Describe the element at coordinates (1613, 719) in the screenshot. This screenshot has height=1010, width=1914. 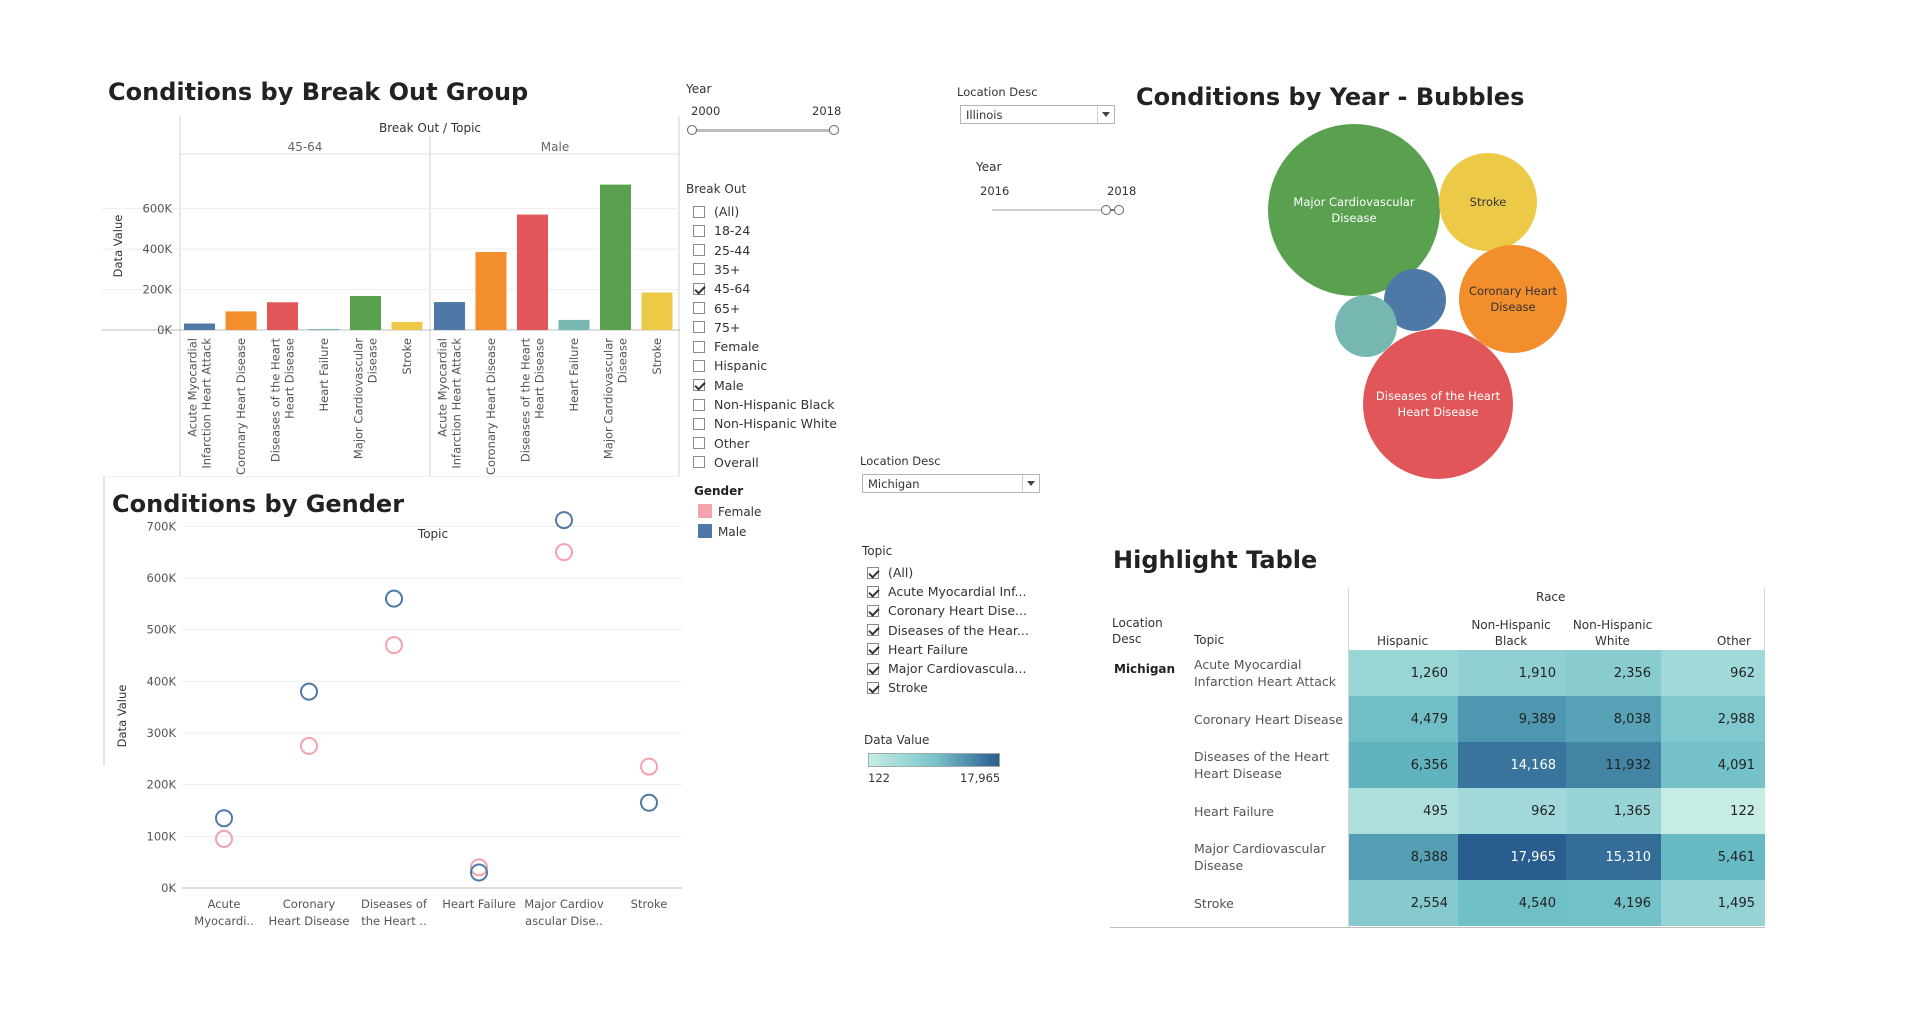
I see `table-cell: 8,038` at that location.